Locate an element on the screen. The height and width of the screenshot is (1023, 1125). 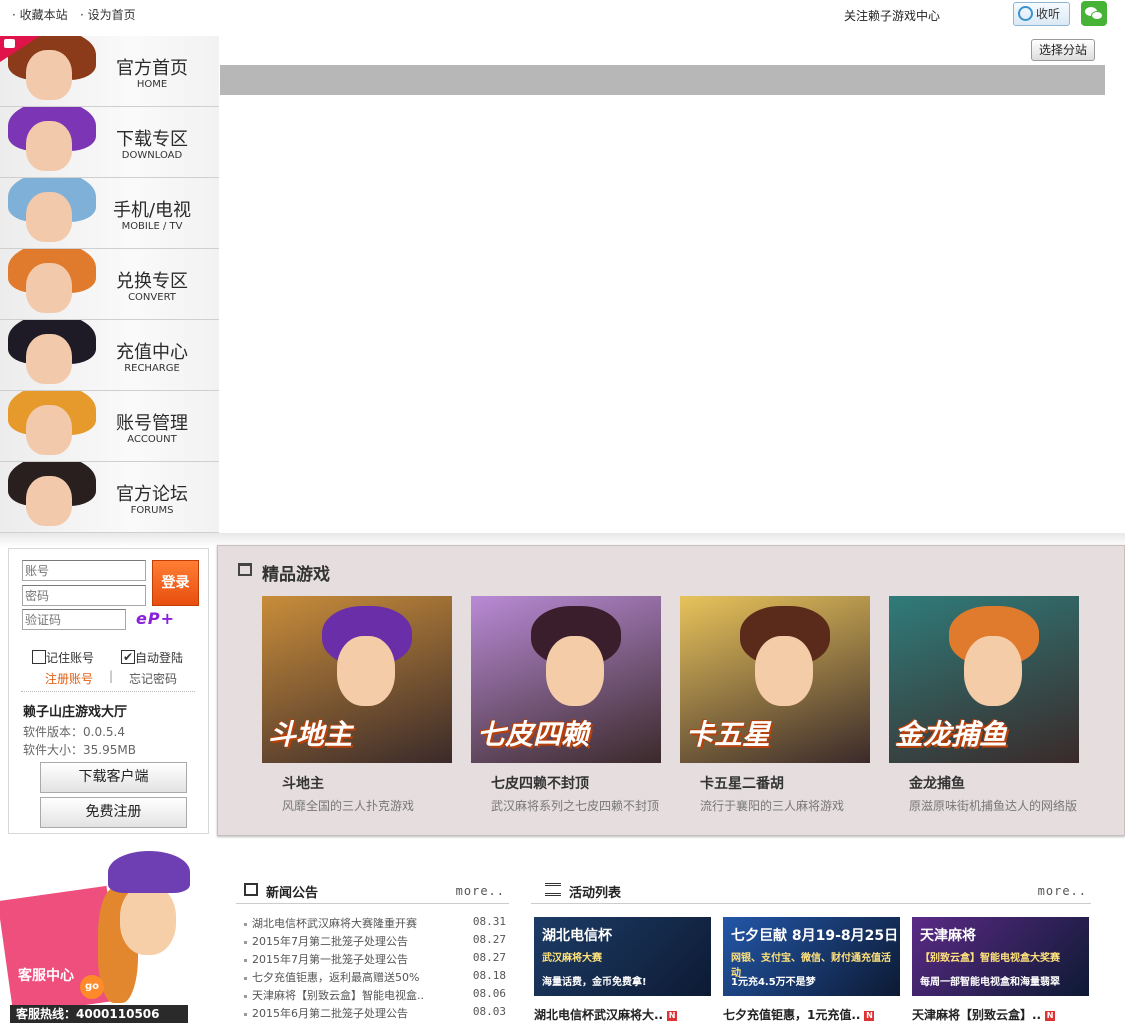
free-register-button: 免费注册 is located at coordinates (113, 812).